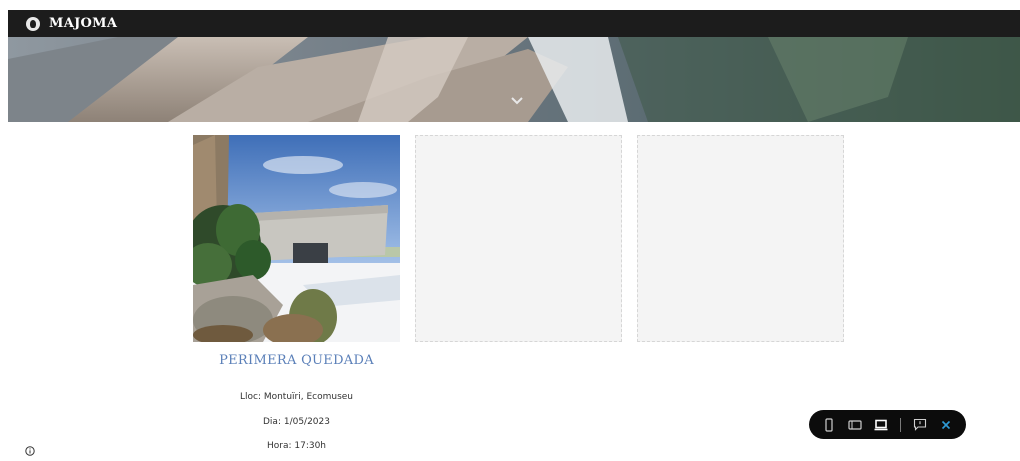 The width and height of the screenshot is (1020, 461). I want to click on mobile-view-icon, so click(829, 424).